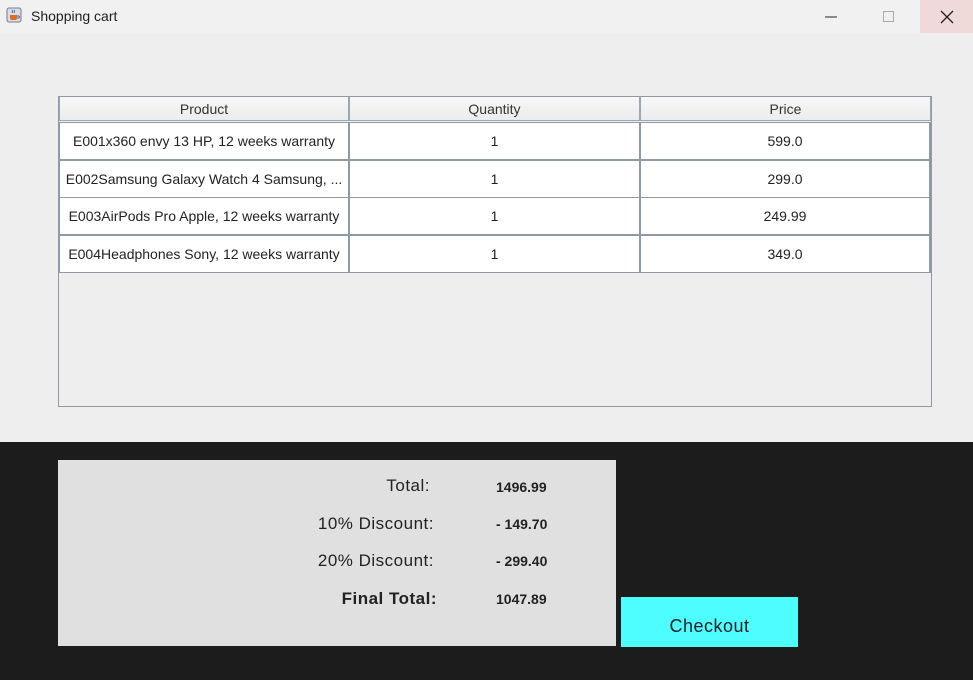 This screenshot has width=973, height=680. I want to click on column-header-quantity: Quantity, so click(494, 109).